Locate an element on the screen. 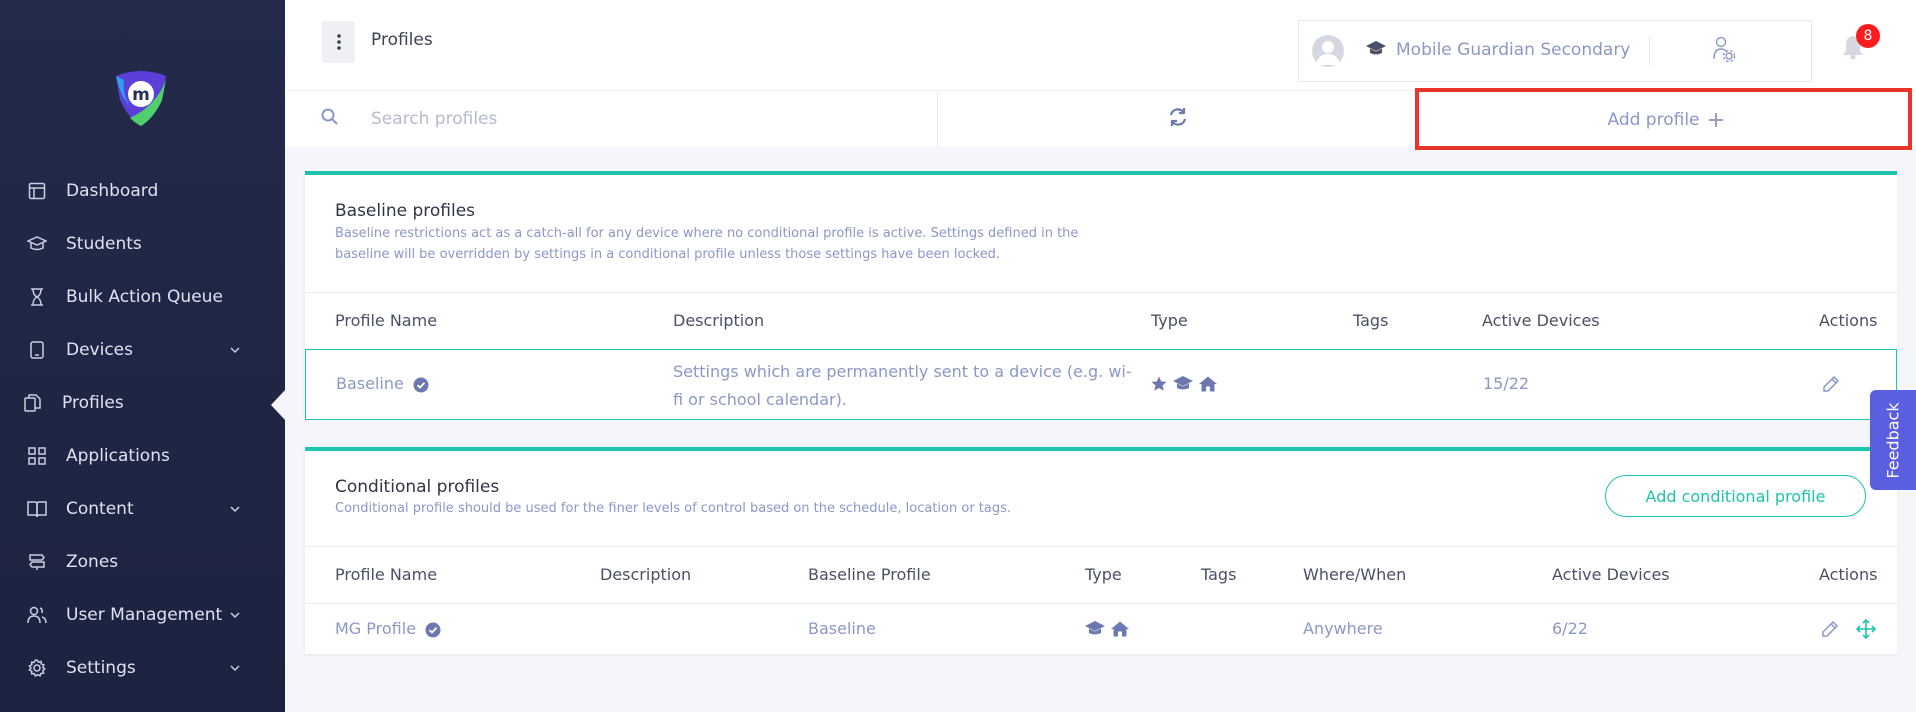 The height and width of the screenshot is (712, 1916). sidebar-item-bulk-action-queue: Bulk Action Queue is located at coordinates (142, 297).